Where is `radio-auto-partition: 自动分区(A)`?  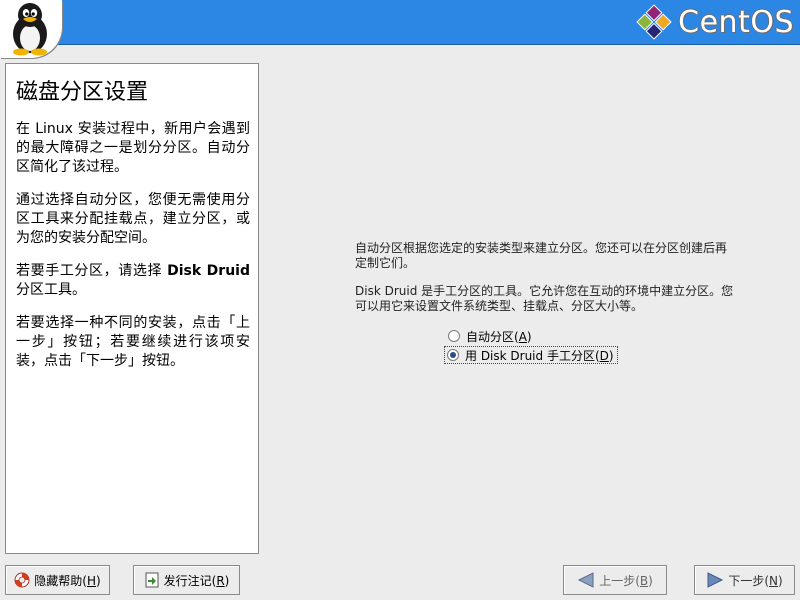 radio-auto-partition: 自动分区(A) is located at coordinates (490, 336).